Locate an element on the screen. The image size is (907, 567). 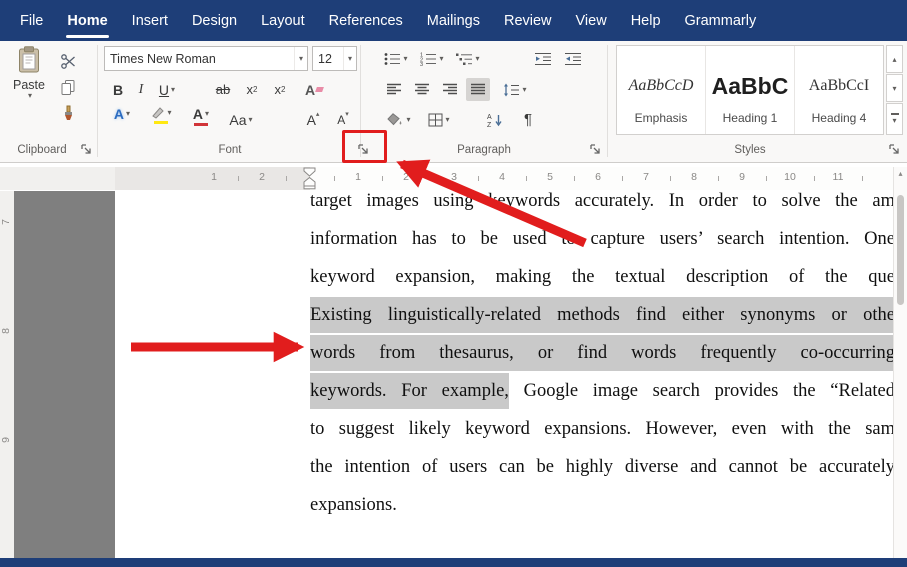
styles-scroll-up-button: ▴ is located at coordinates (894, 59).